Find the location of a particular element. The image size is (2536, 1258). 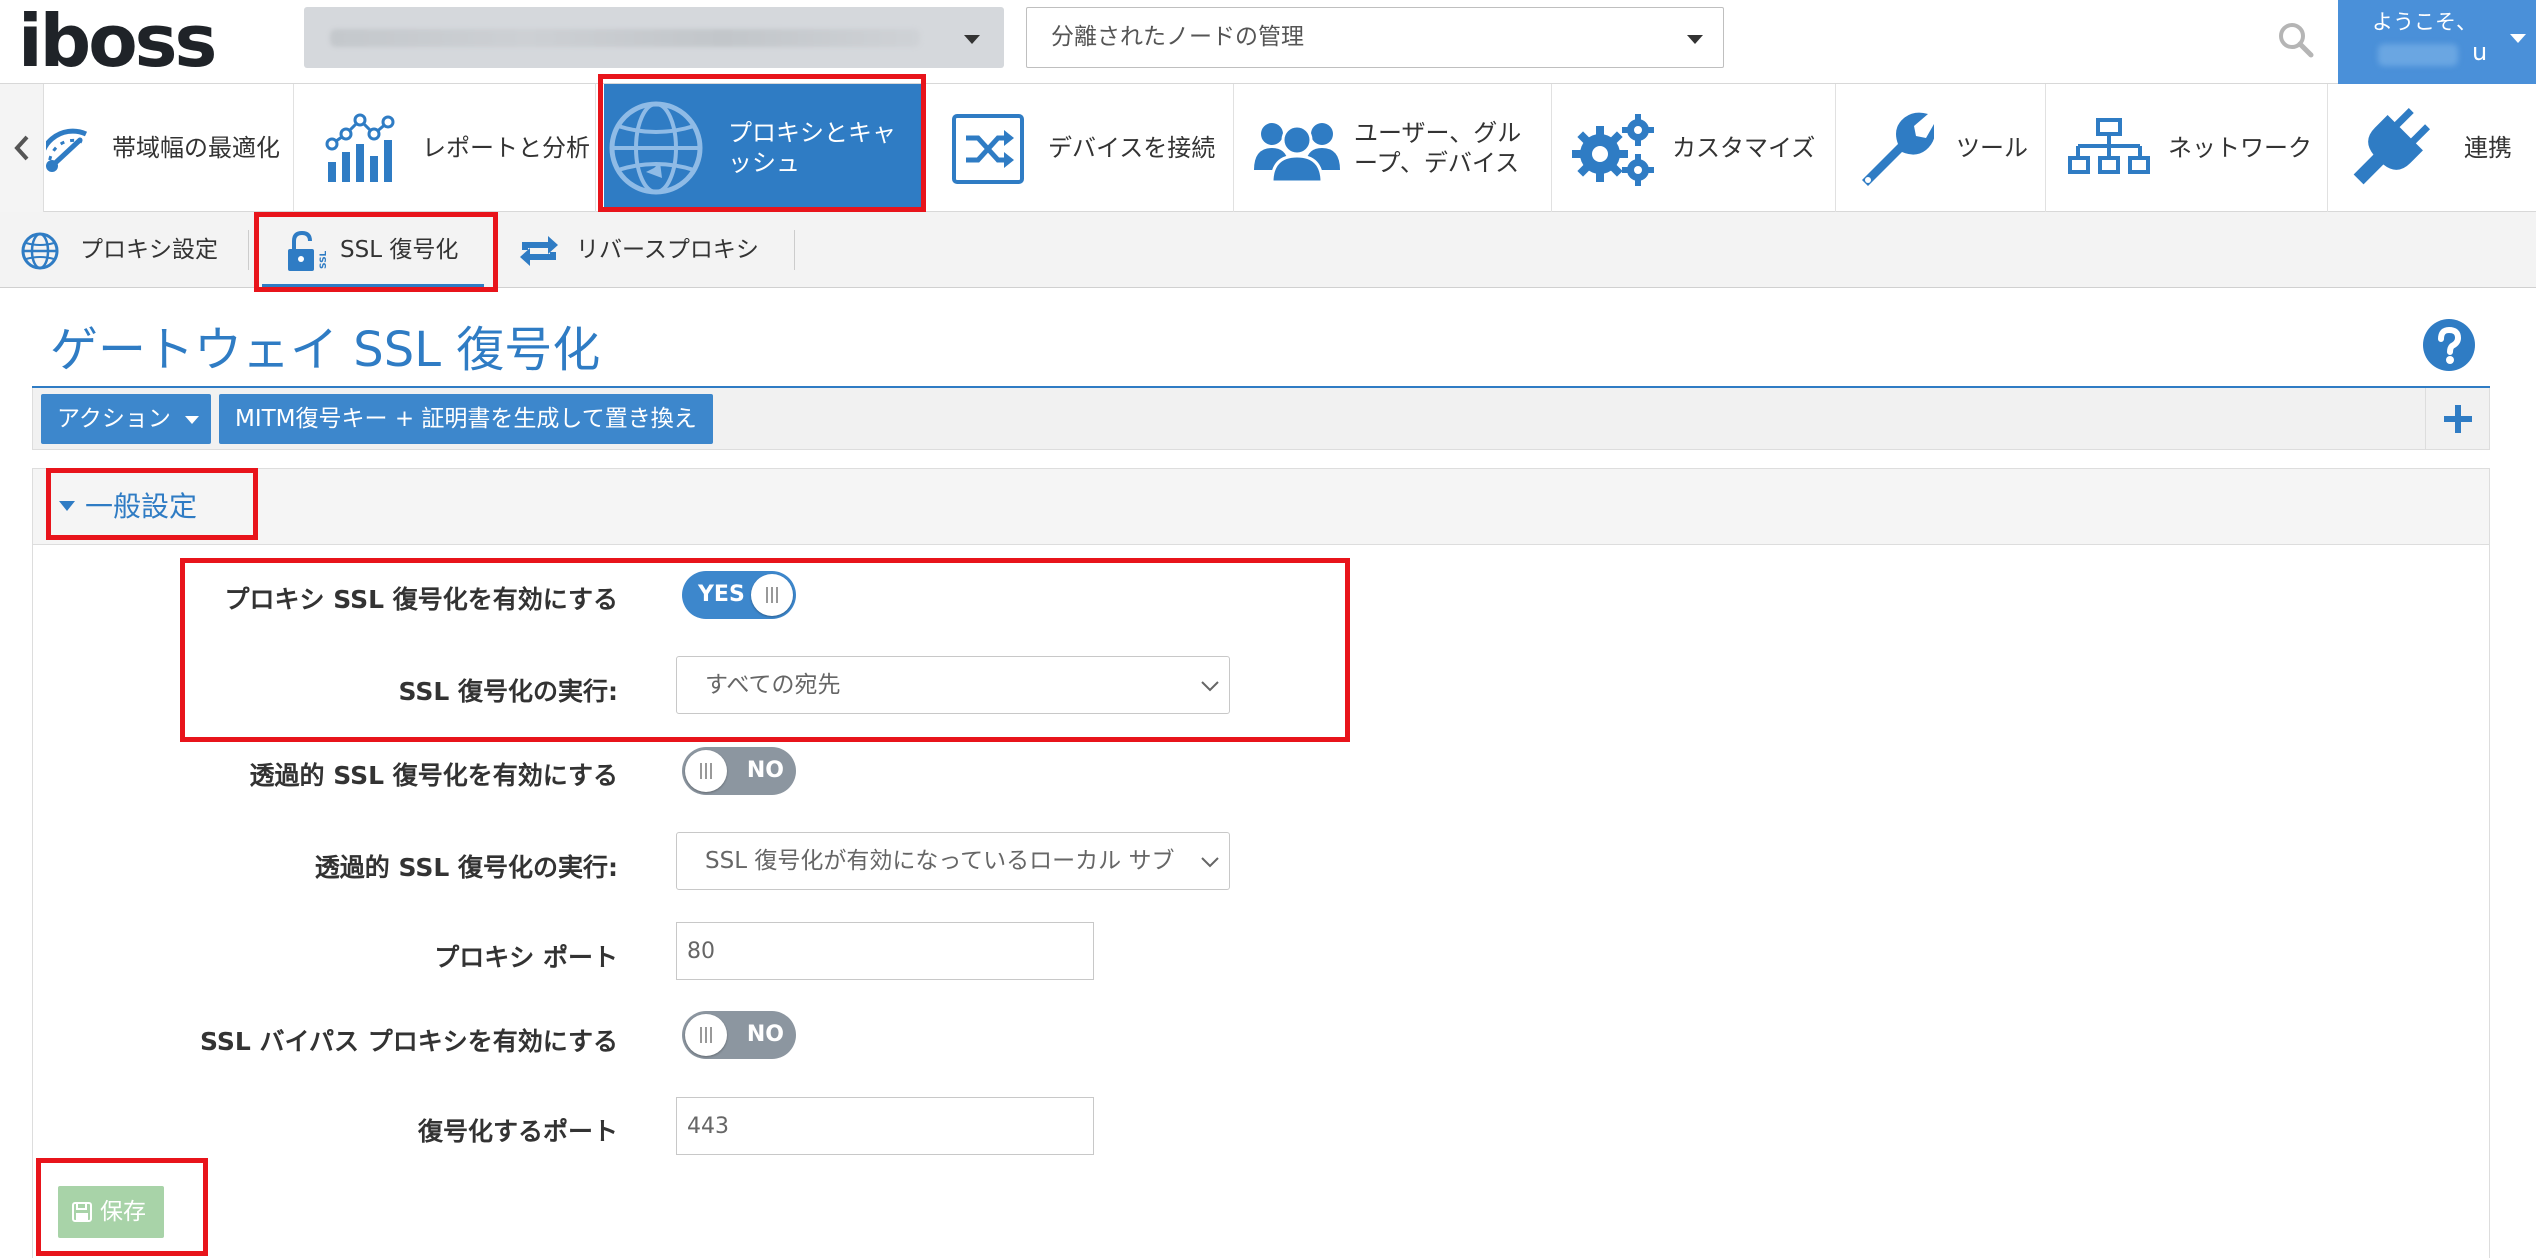

ssl-exec-value: すべての宛先 is located at coordinates (773, 685).